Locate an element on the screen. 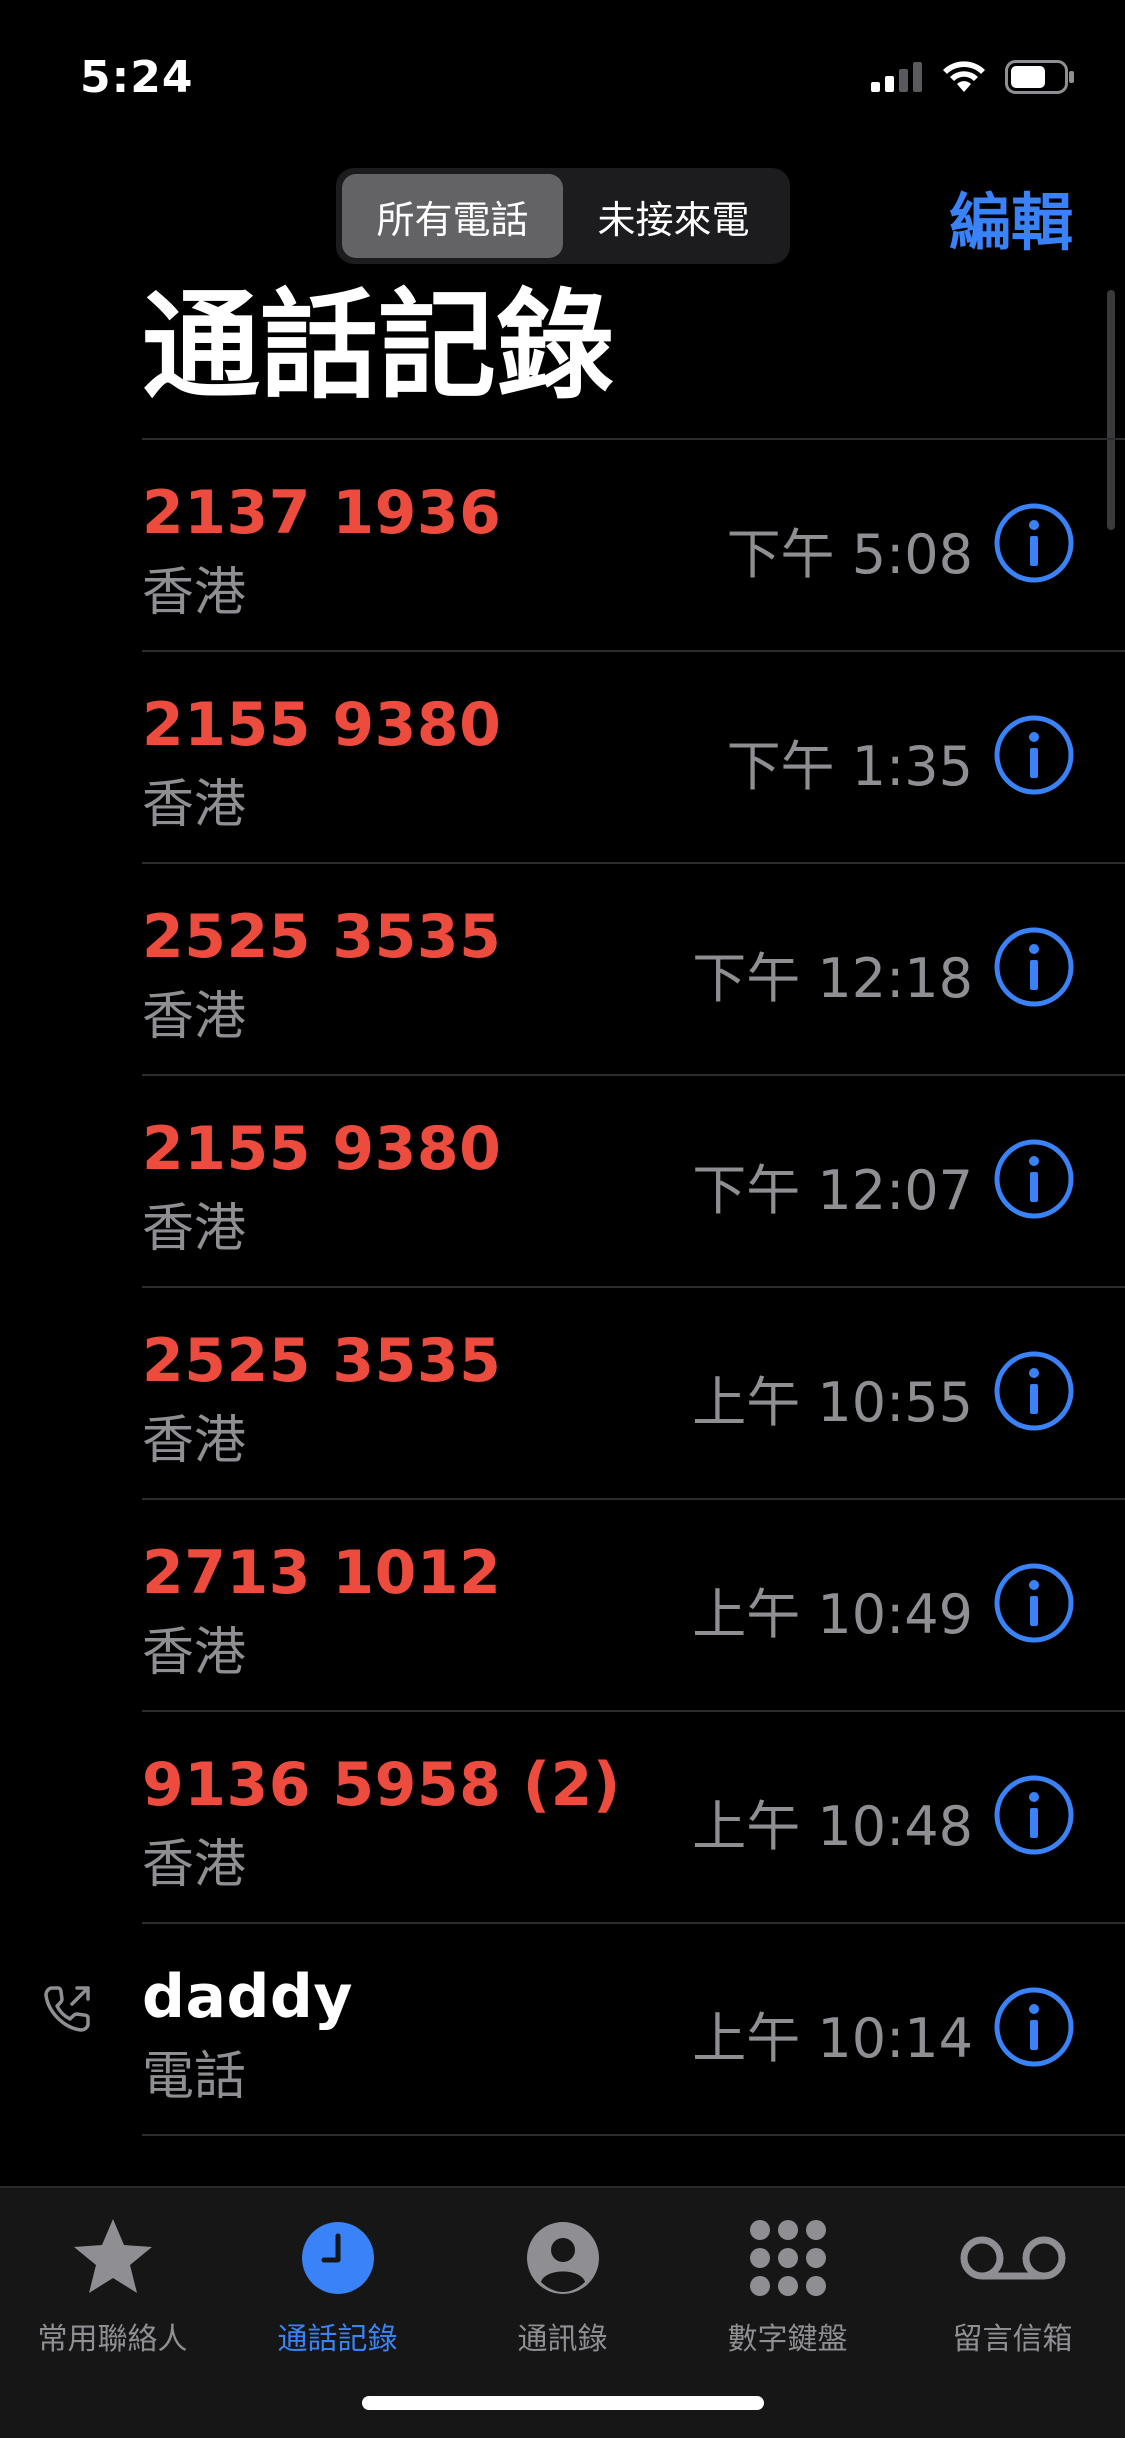 The image size is (1125, 2438). call-row: daddy 電話 上午 10:14 is located at coordinates (562, 2028).